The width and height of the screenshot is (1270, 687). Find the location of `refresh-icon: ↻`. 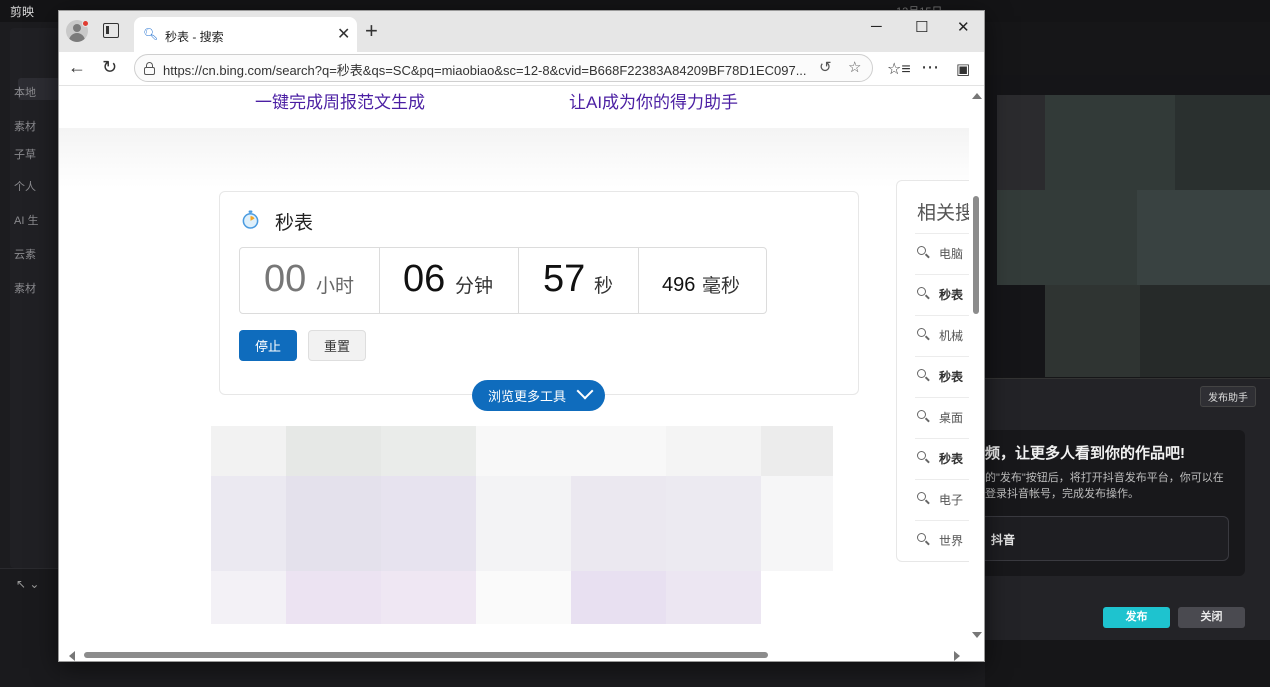

refresh-icon: ↻ is located at coordinates (109, 67).